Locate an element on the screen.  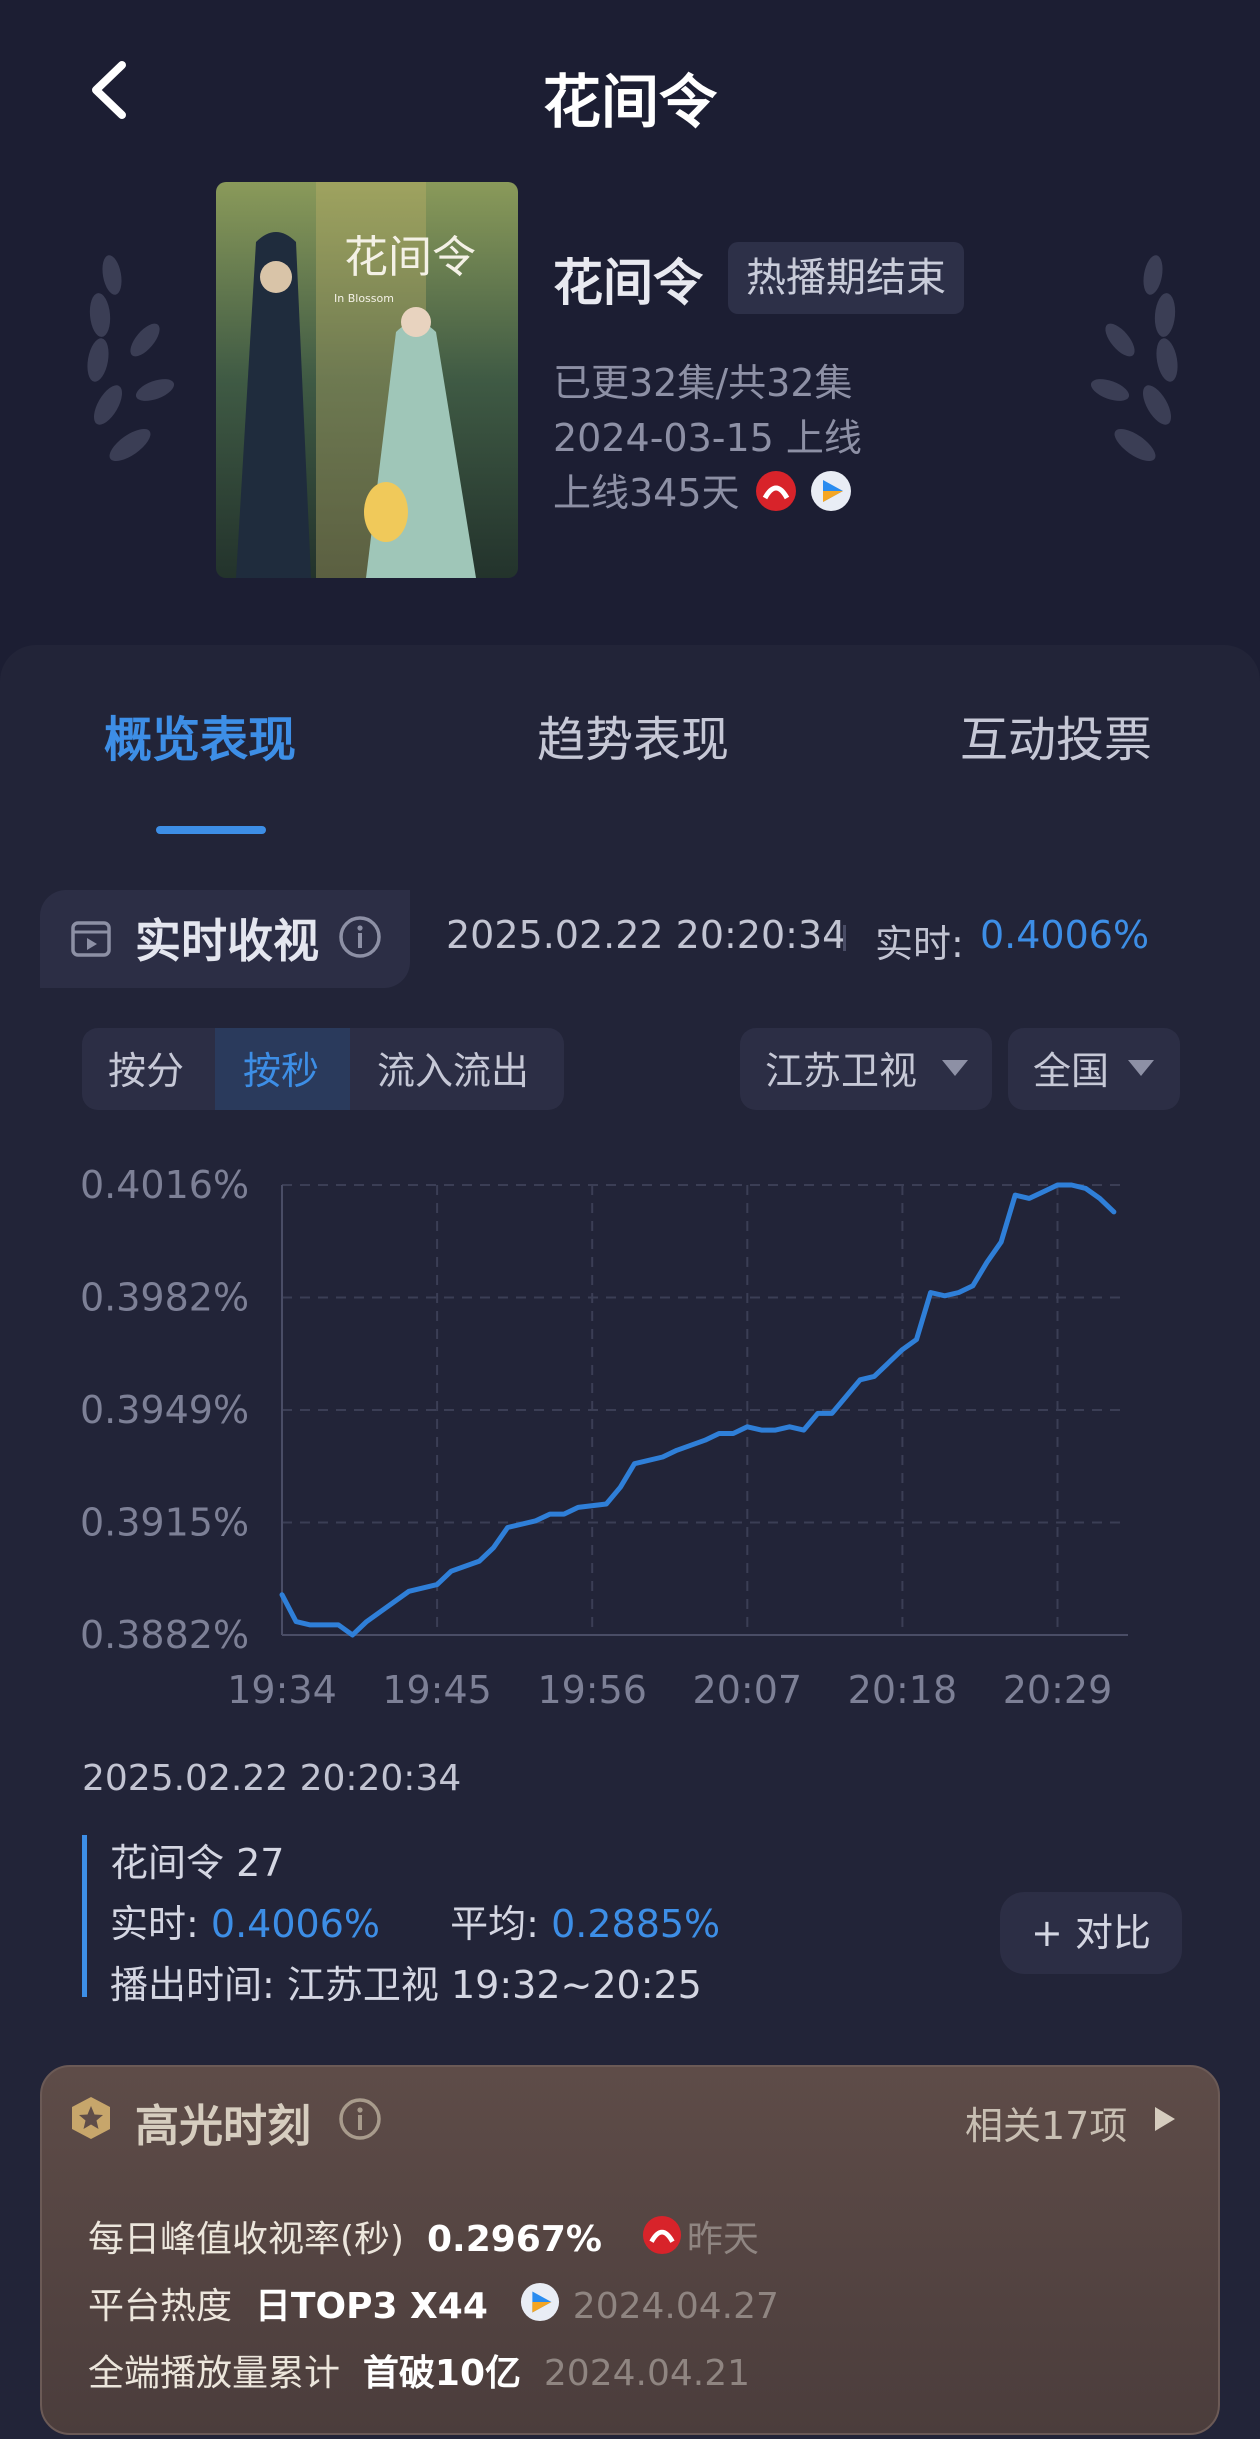
highlights-title: 高光时刻 is located at coordinates (223, 2126).